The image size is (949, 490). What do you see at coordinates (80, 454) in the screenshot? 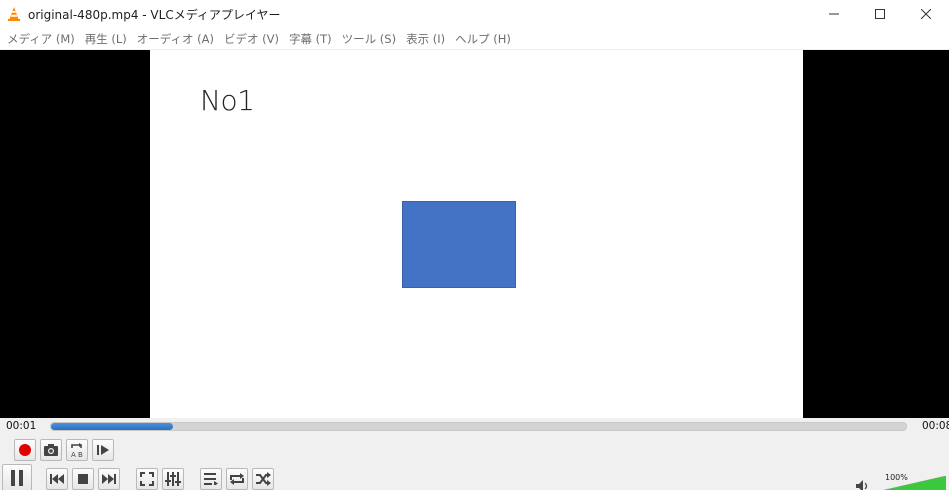
I see `svg-text: B` at bounding box center [80, 454].